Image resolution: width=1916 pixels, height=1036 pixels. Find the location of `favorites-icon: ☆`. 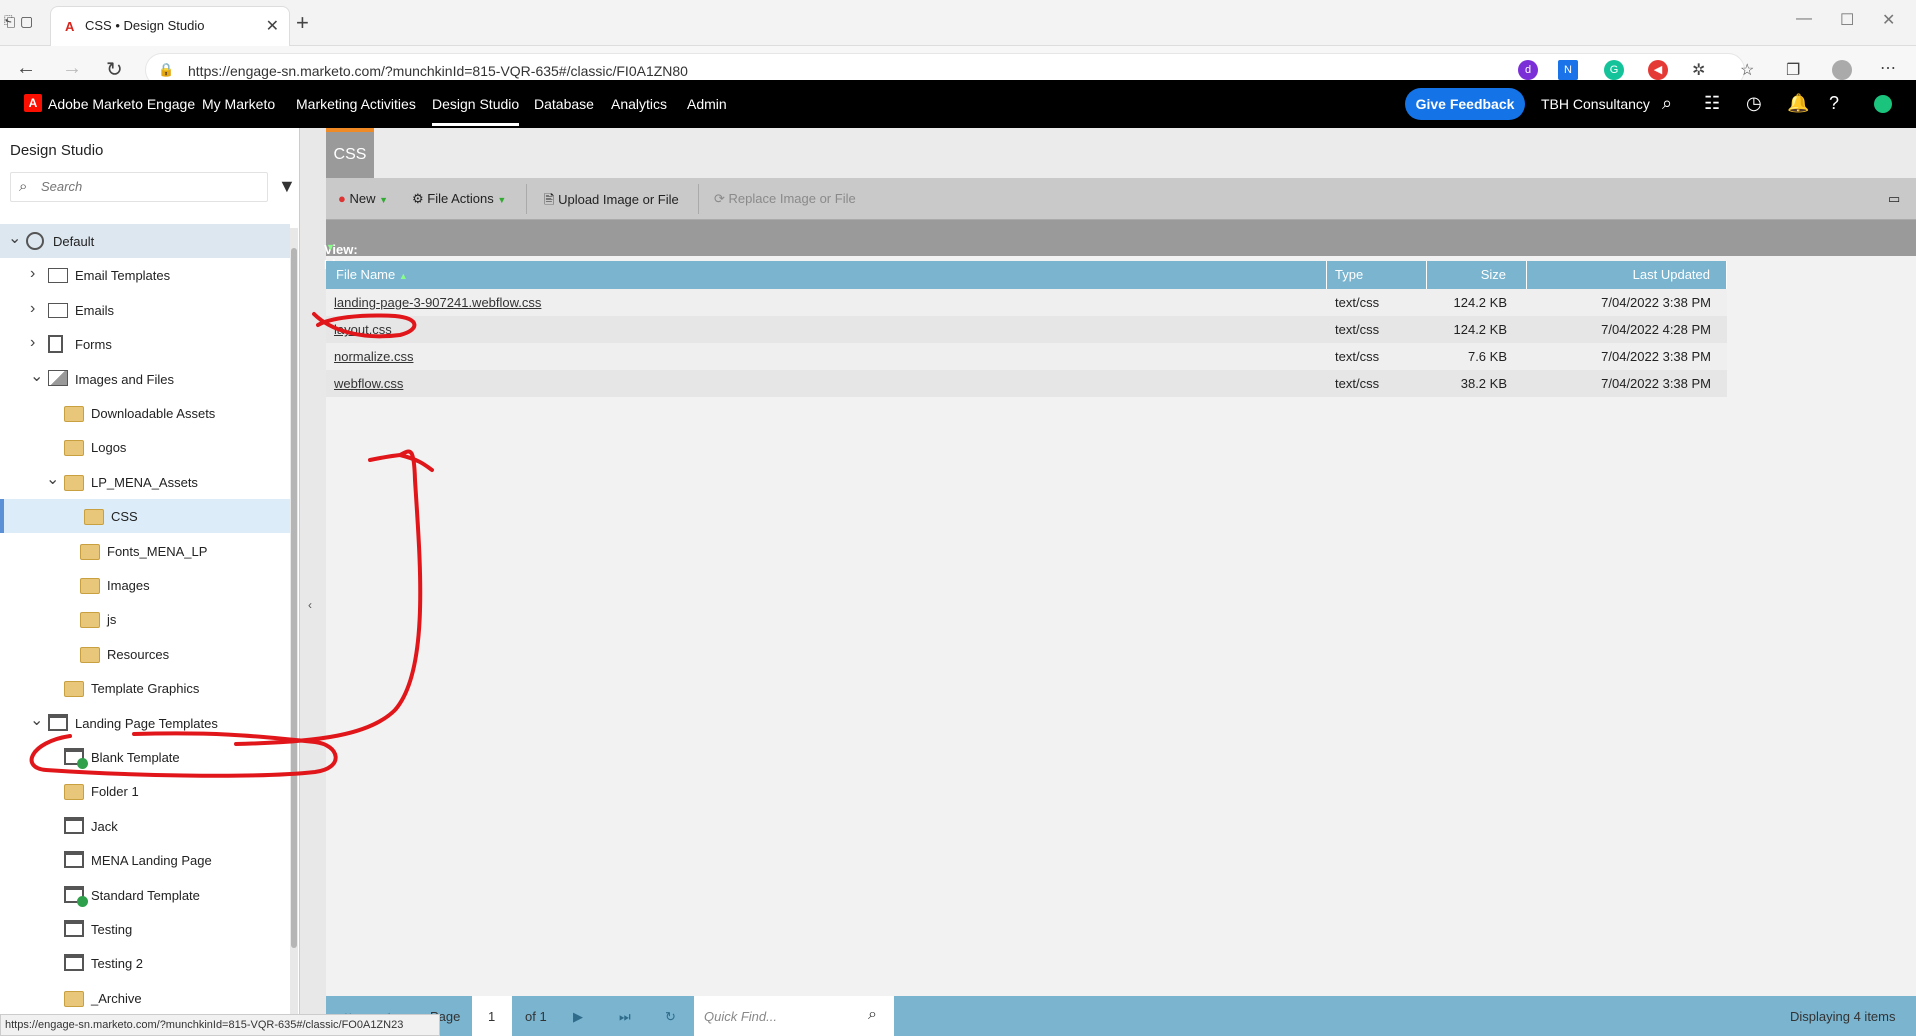

favorites-icon: ☆ is located at coordinates (1747, 70).